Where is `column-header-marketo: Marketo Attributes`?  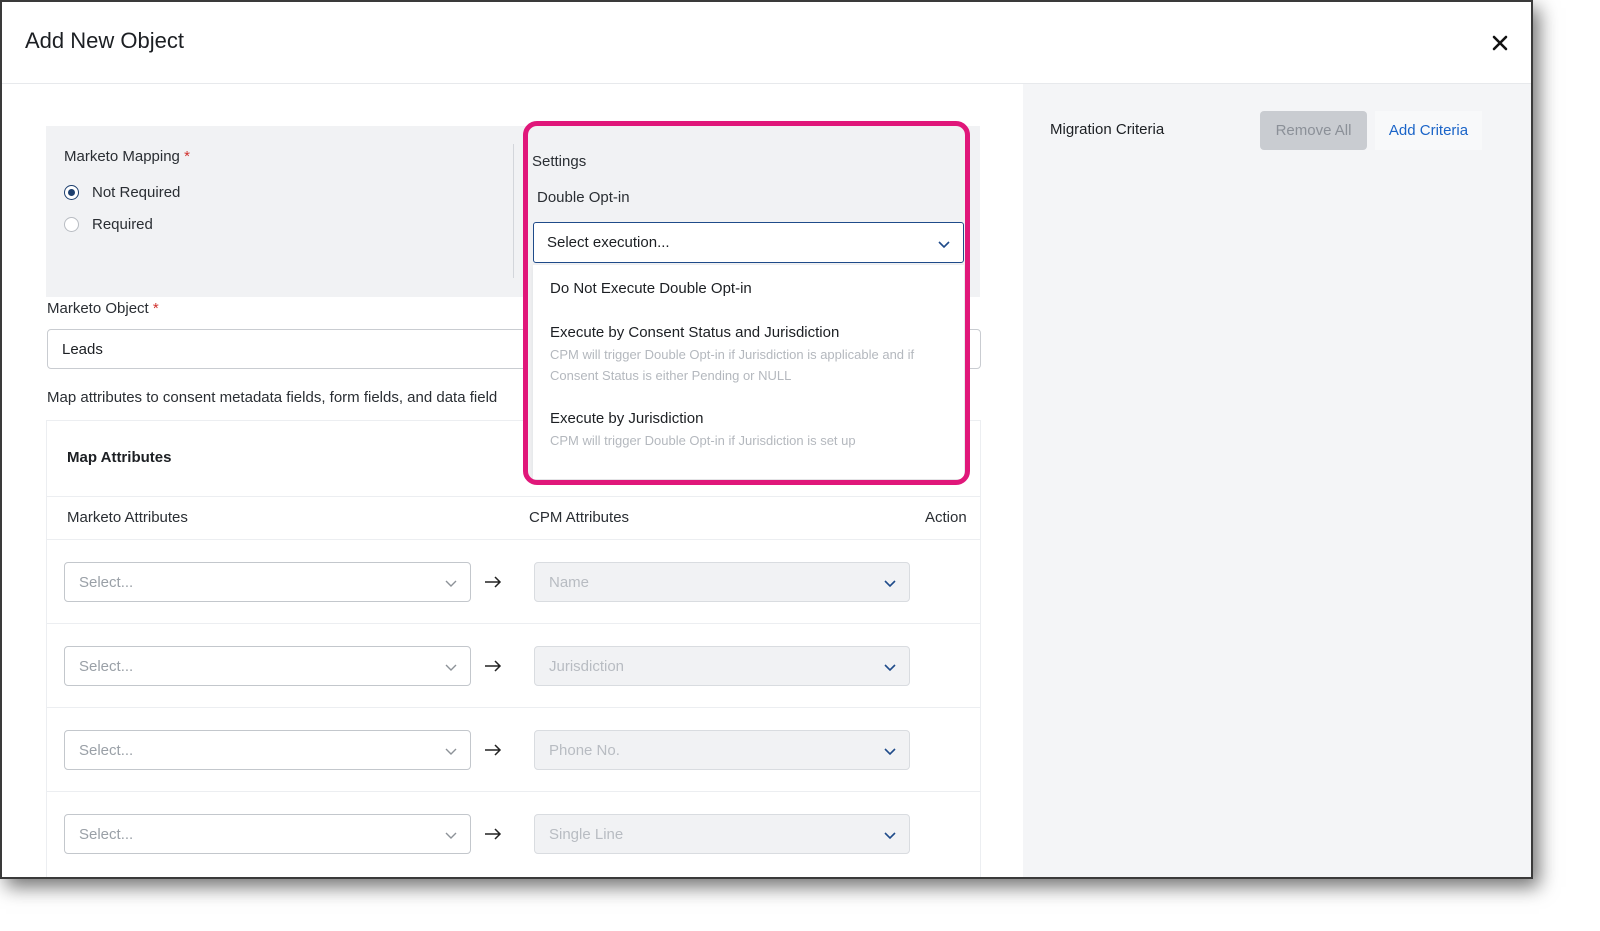
column-header-marketo: Marketo Attributes is located at coordinates (127, 517).